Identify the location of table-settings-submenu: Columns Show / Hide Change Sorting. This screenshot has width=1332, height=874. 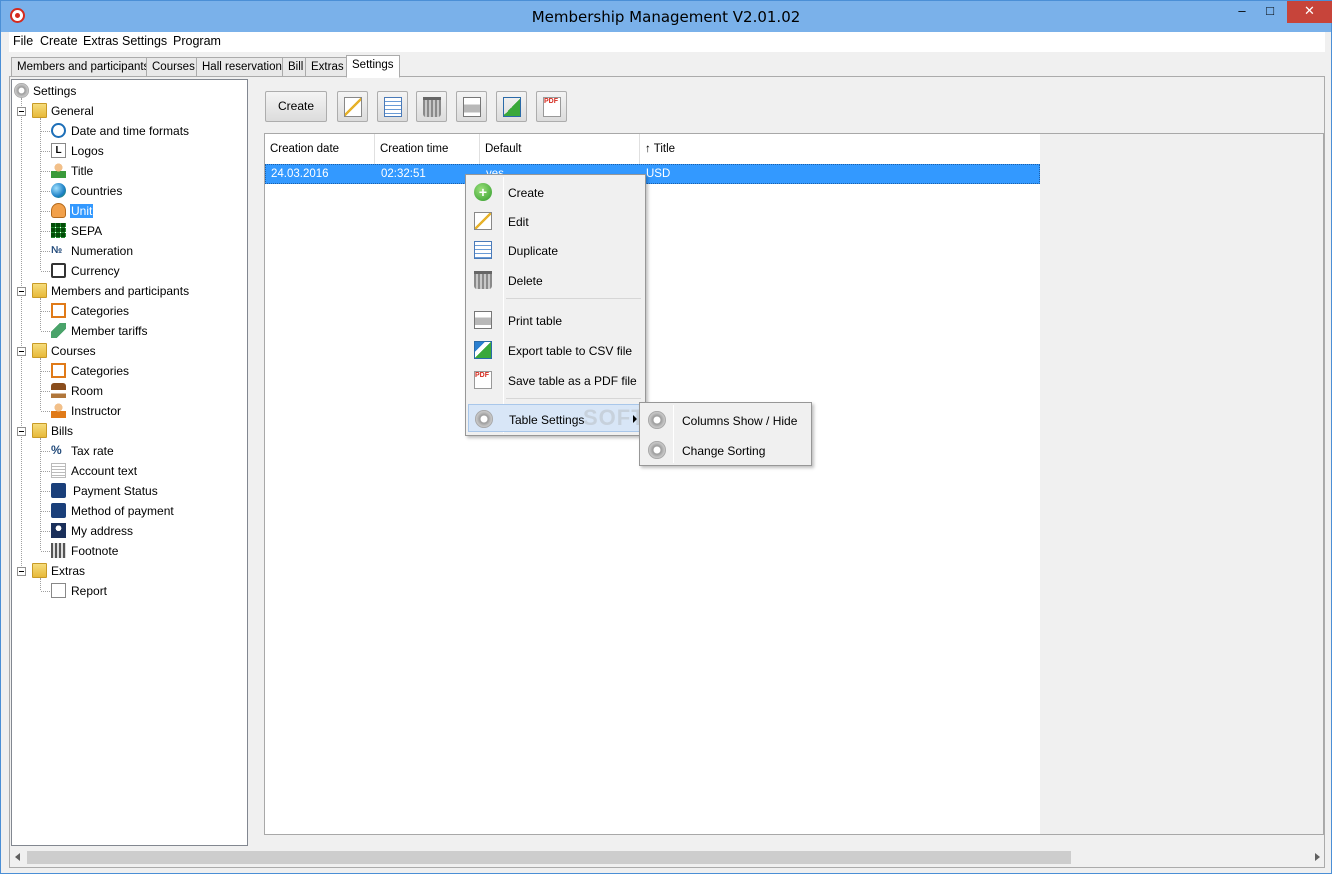
(725, 434).